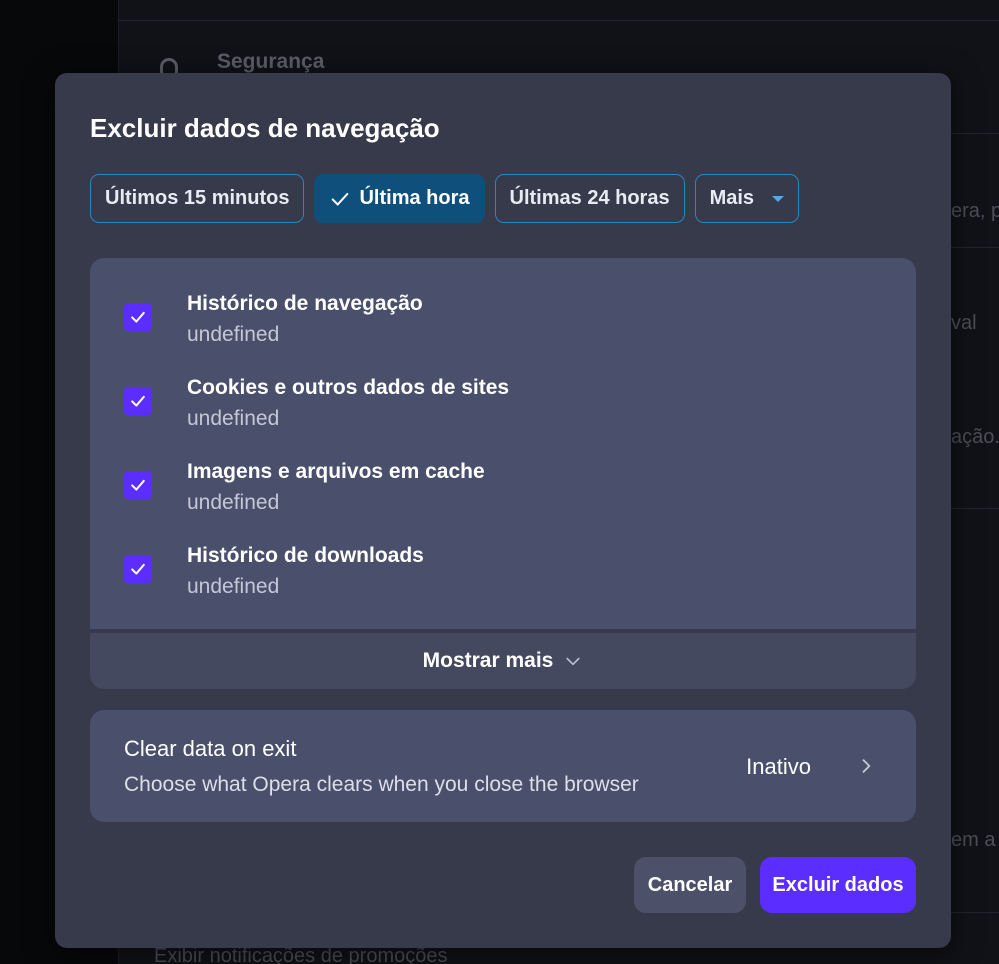 The width and height of the screenshot is (999, 964). What do you see at coordinates (778, 198) in the screenshot?
I see `caret-down-icon` at bounding box center [778, 198].